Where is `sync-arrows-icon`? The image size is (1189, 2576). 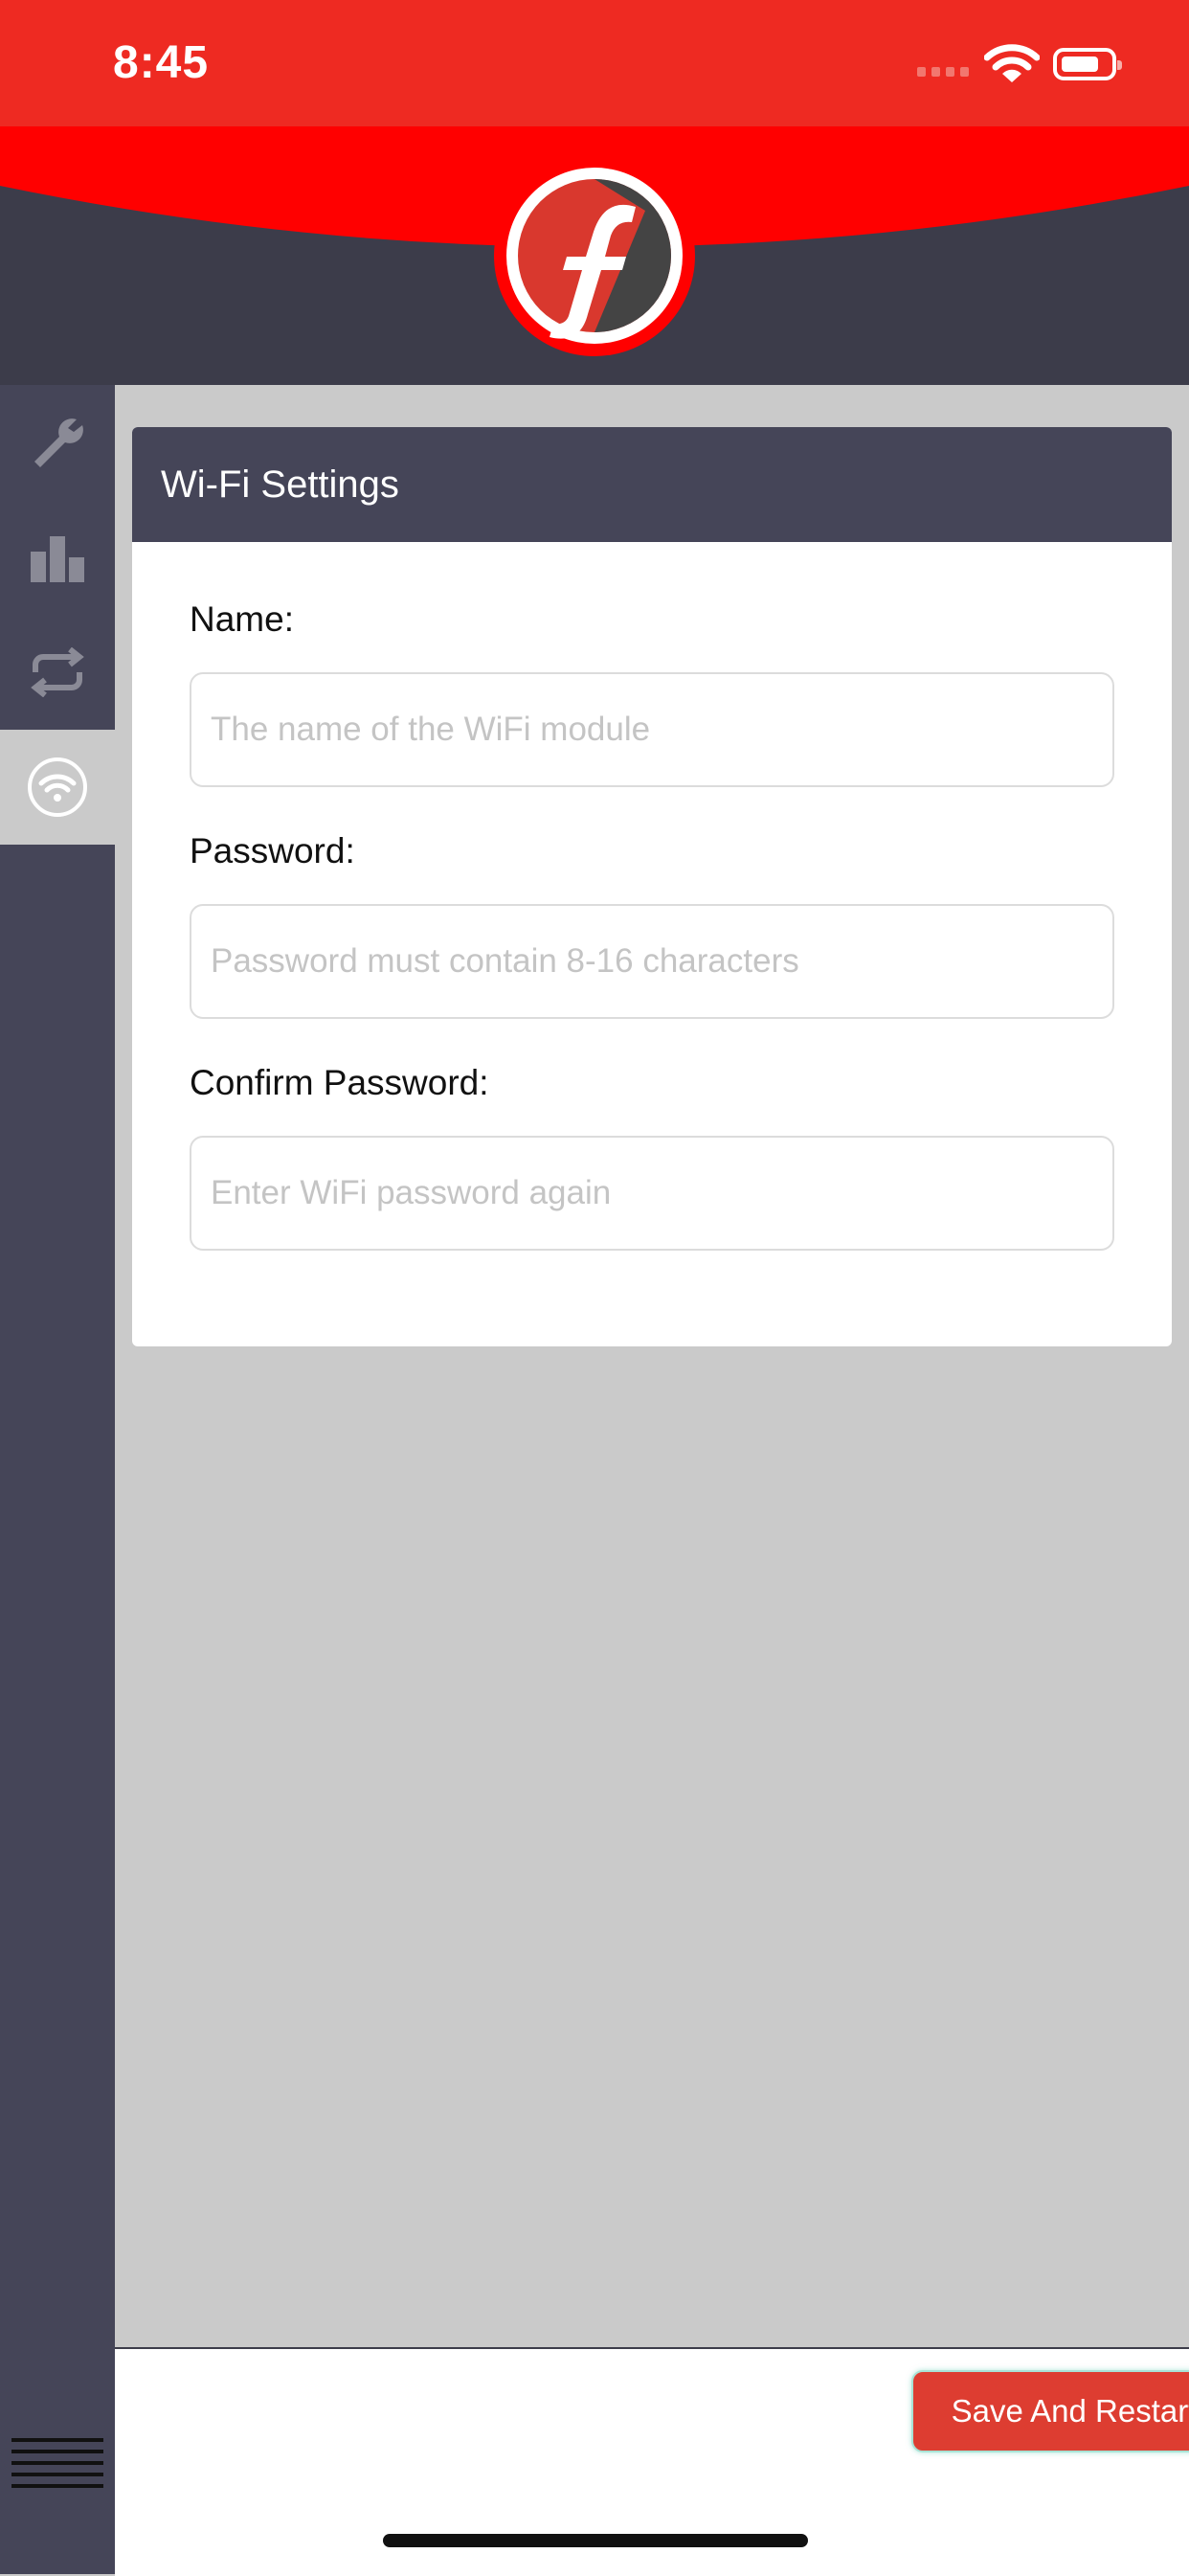 sync-arrows-icon is located at coordinates (57, 672).